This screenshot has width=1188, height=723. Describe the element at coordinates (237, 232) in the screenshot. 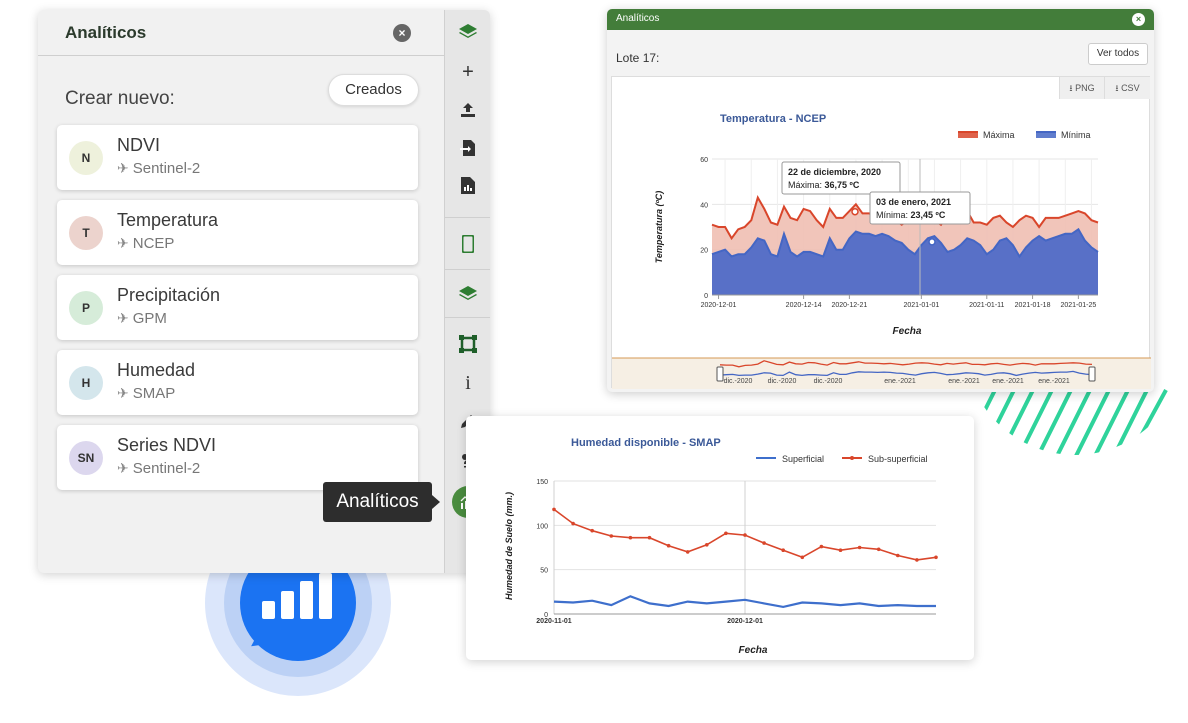

I see `analytics-card: T Temperatura ✈ NCEP` at that location.